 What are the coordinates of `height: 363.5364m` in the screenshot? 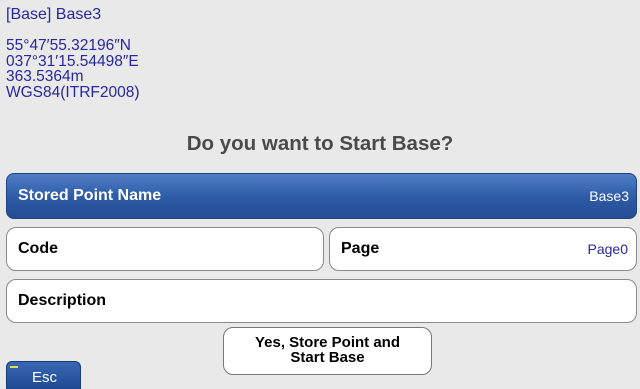 It's located at (45, 76).